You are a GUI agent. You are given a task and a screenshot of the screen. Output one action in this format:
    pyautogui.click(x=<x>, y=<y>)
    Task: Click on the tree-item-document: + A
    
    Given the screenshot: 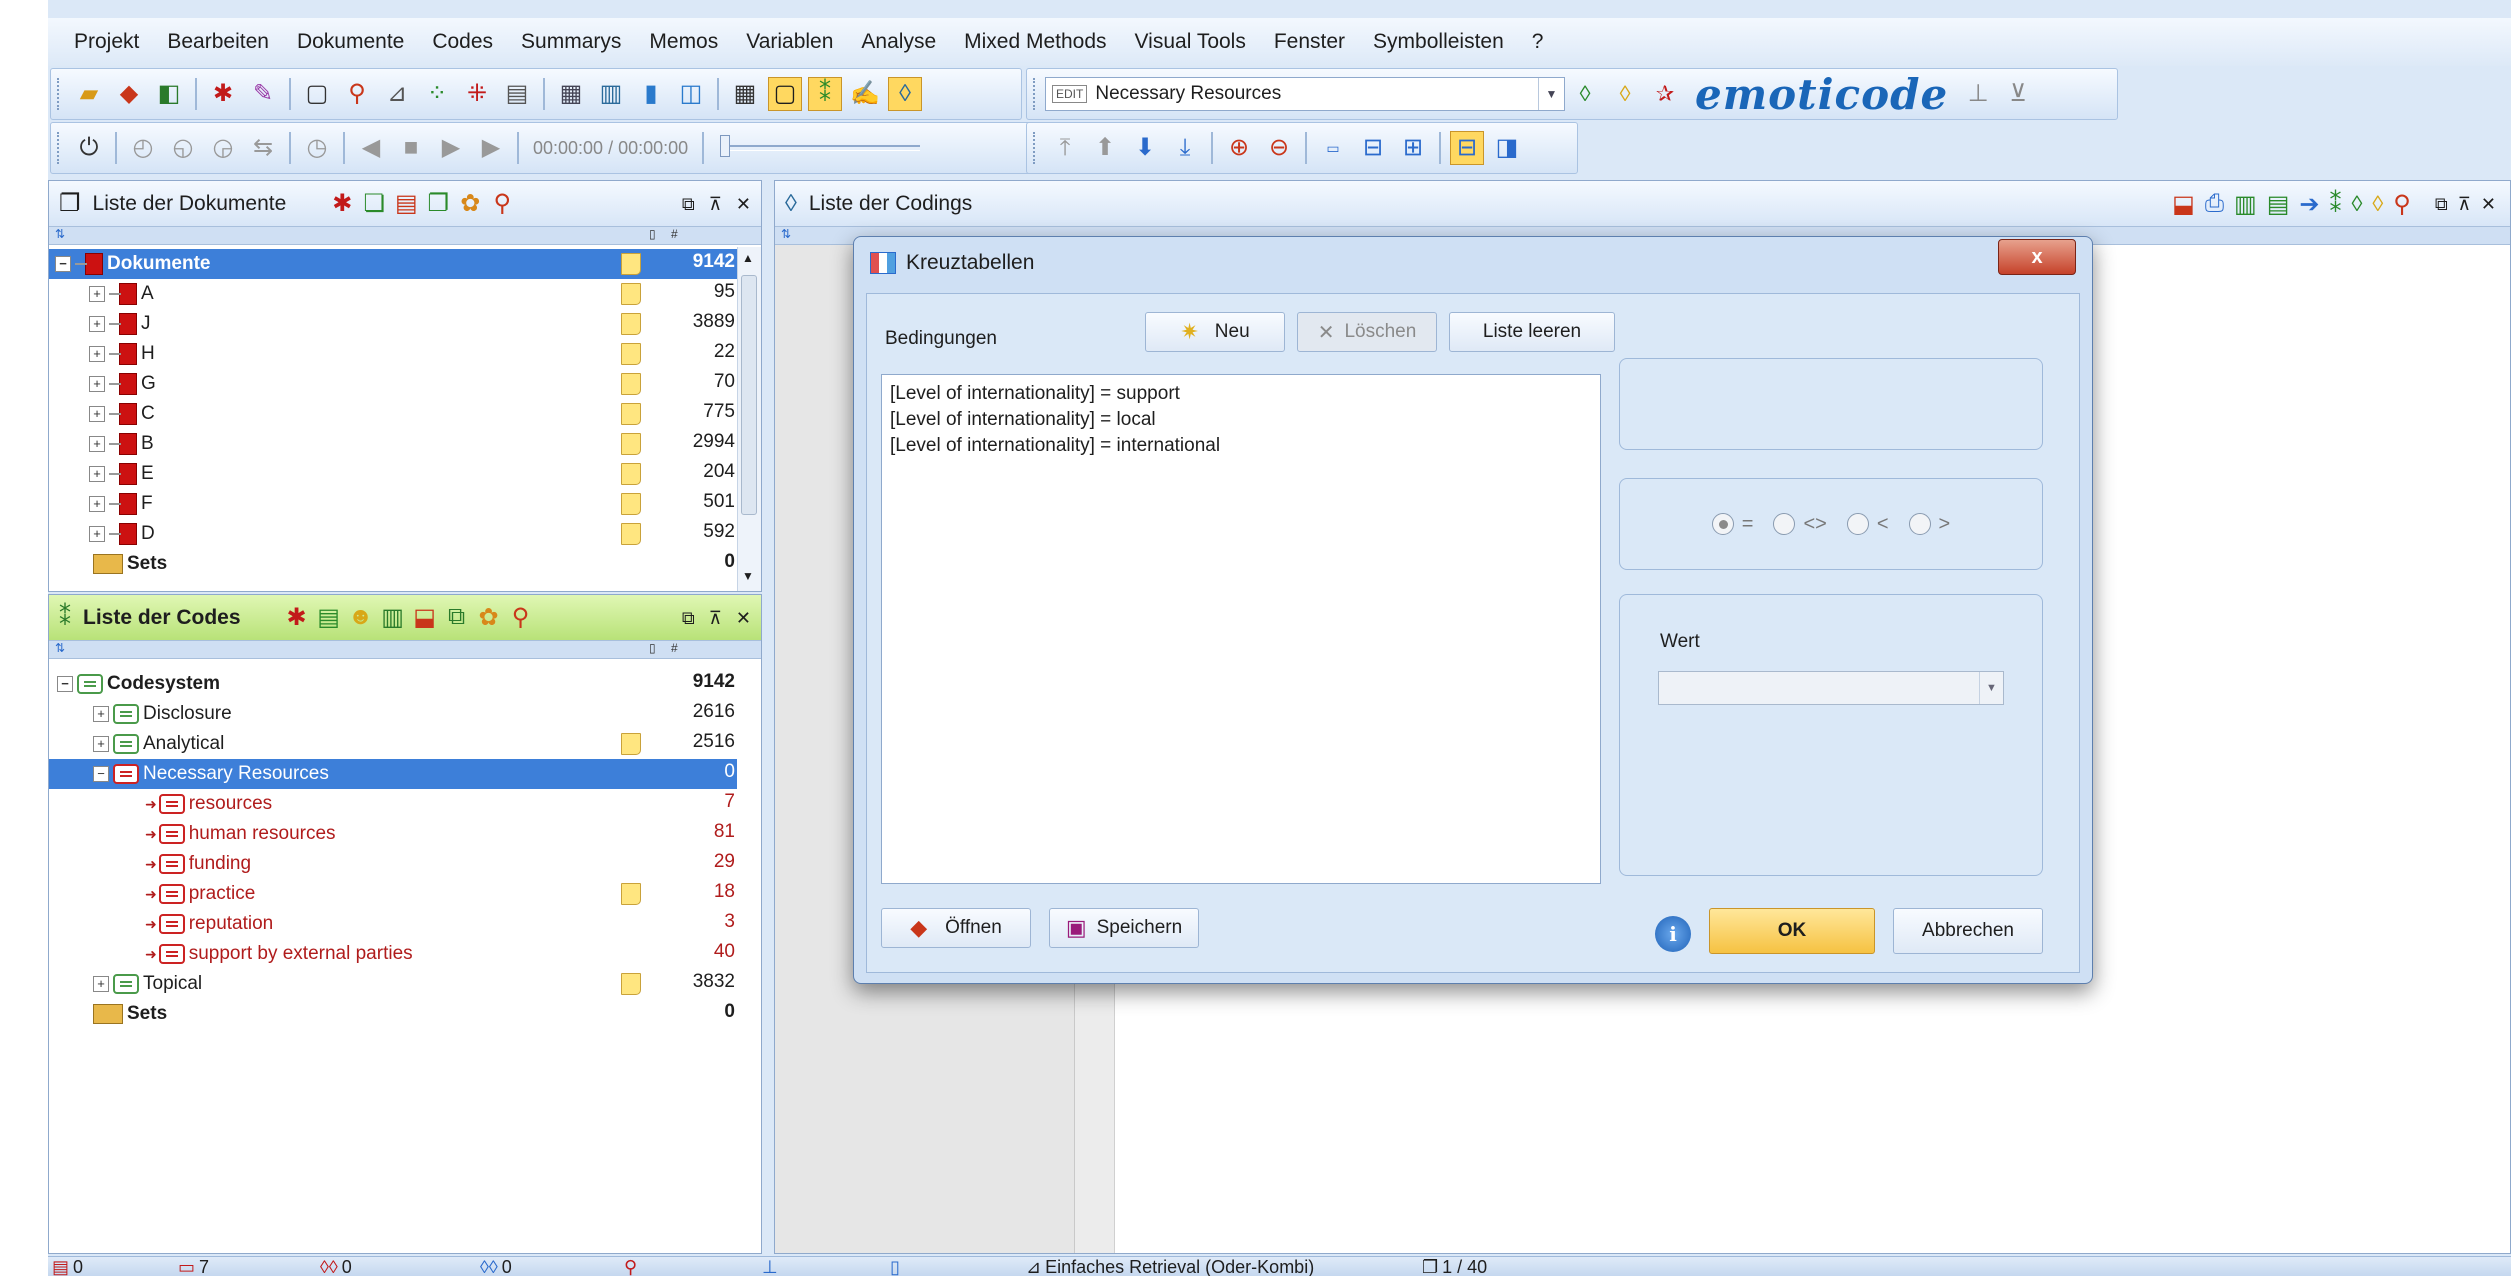 What is the action you would take?
    pyautogui.click(x=121, y=294)
    